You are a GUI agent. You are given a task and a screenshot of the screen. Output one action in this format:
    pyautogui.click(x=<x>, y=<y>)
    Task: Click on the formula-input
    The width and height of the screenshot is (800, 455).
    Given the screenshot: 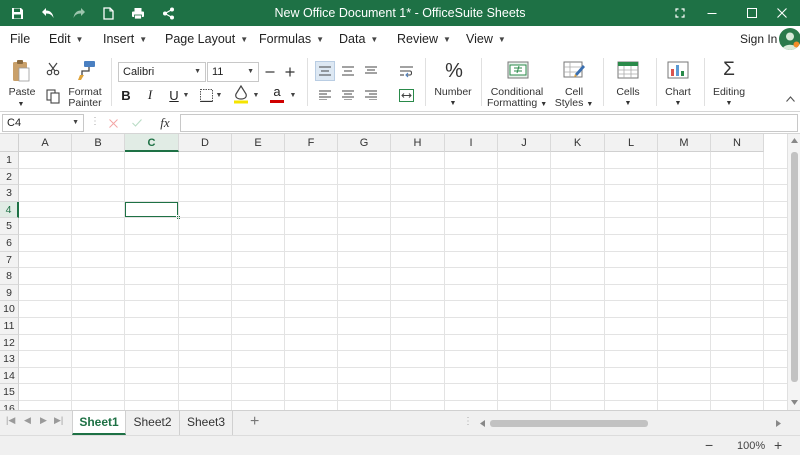 What is the action you would take?
    pyautogui.click(x=489, y=123)
    